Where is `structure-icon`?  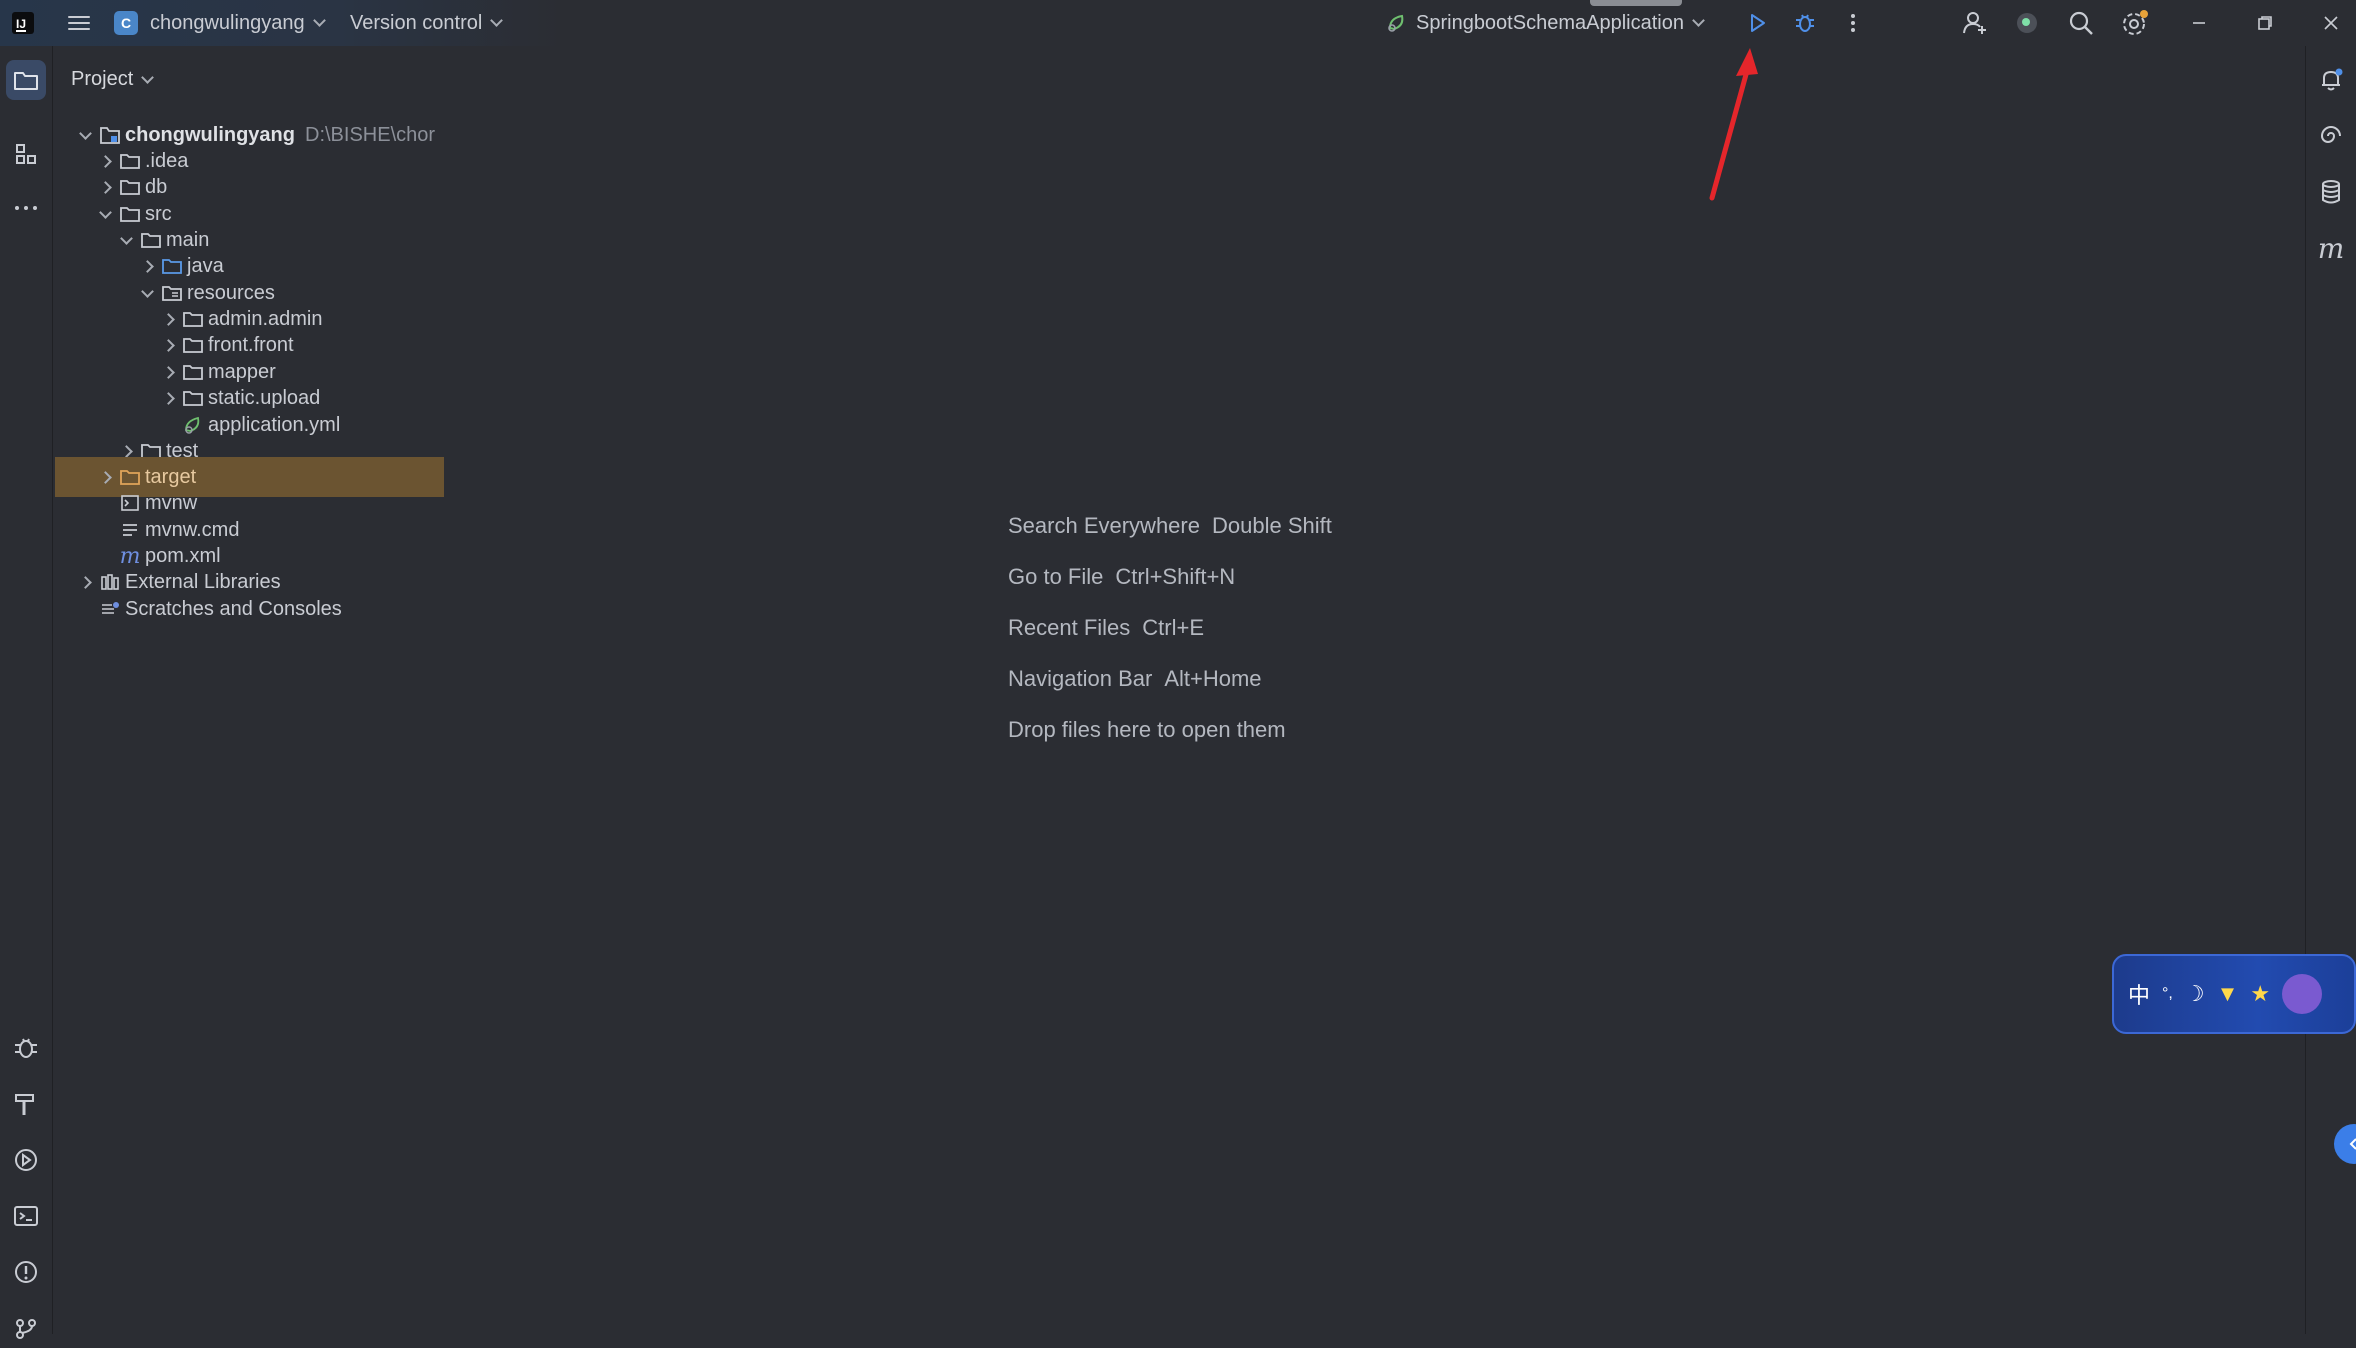 structure-icon is located at coordinates (26, 154).